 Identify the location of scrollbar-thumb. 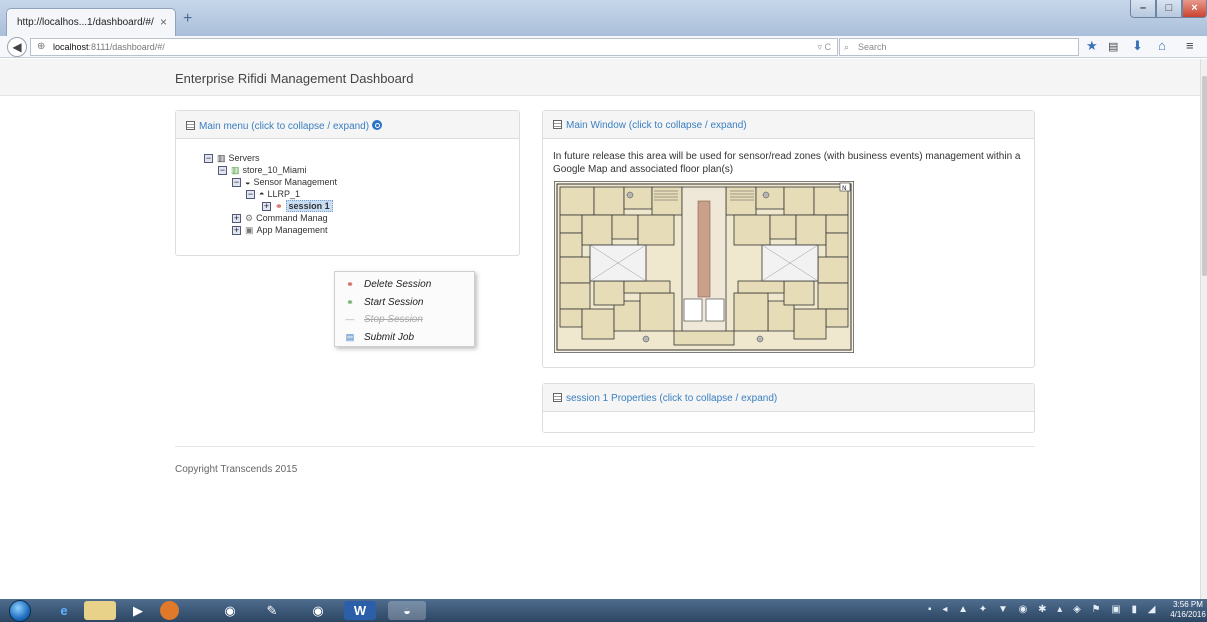
(1204, 176).